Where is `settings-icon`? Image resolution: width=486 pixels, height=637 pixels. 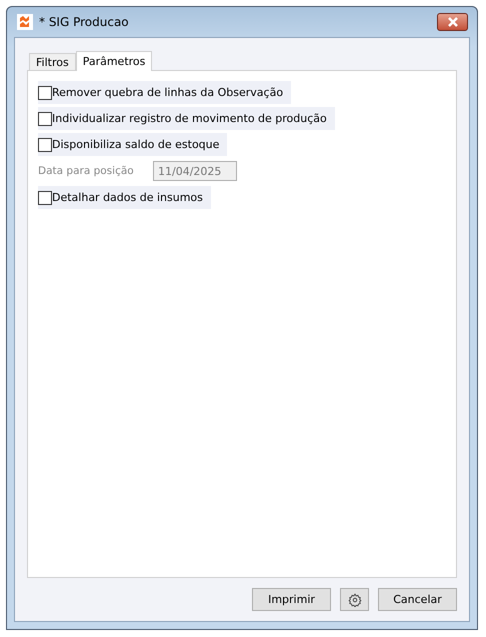
settings-icon is located at coordinates (355, 599).